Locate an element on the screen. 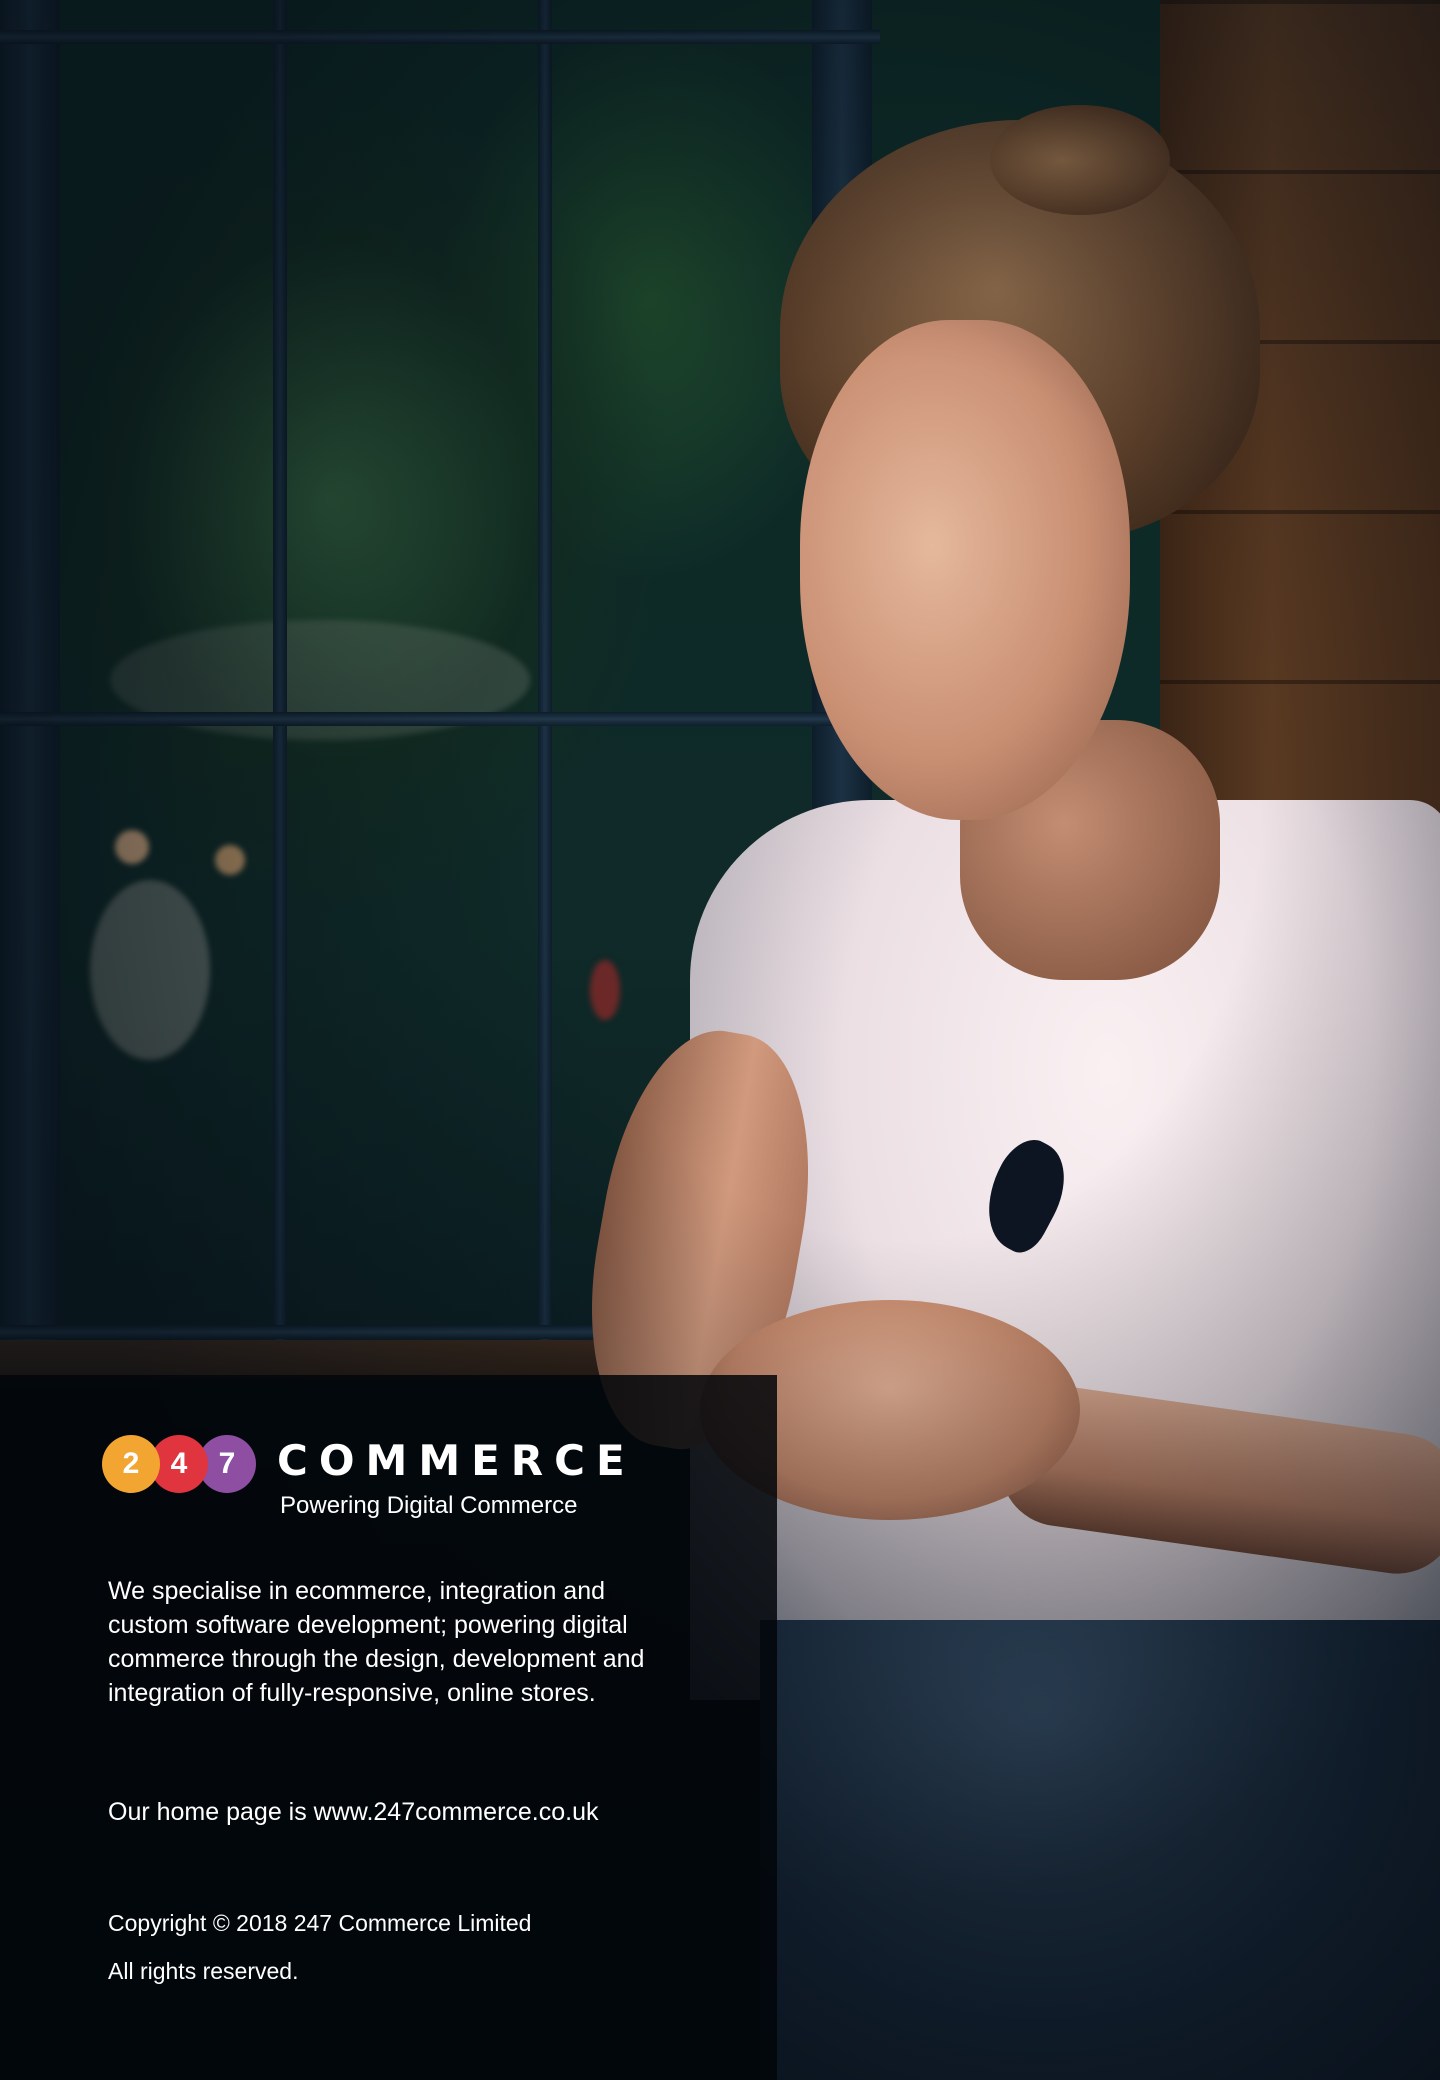 This screenshot has height=2080, width=1440. brand-name: COMMERCE is located at coordinates (456, 1460).